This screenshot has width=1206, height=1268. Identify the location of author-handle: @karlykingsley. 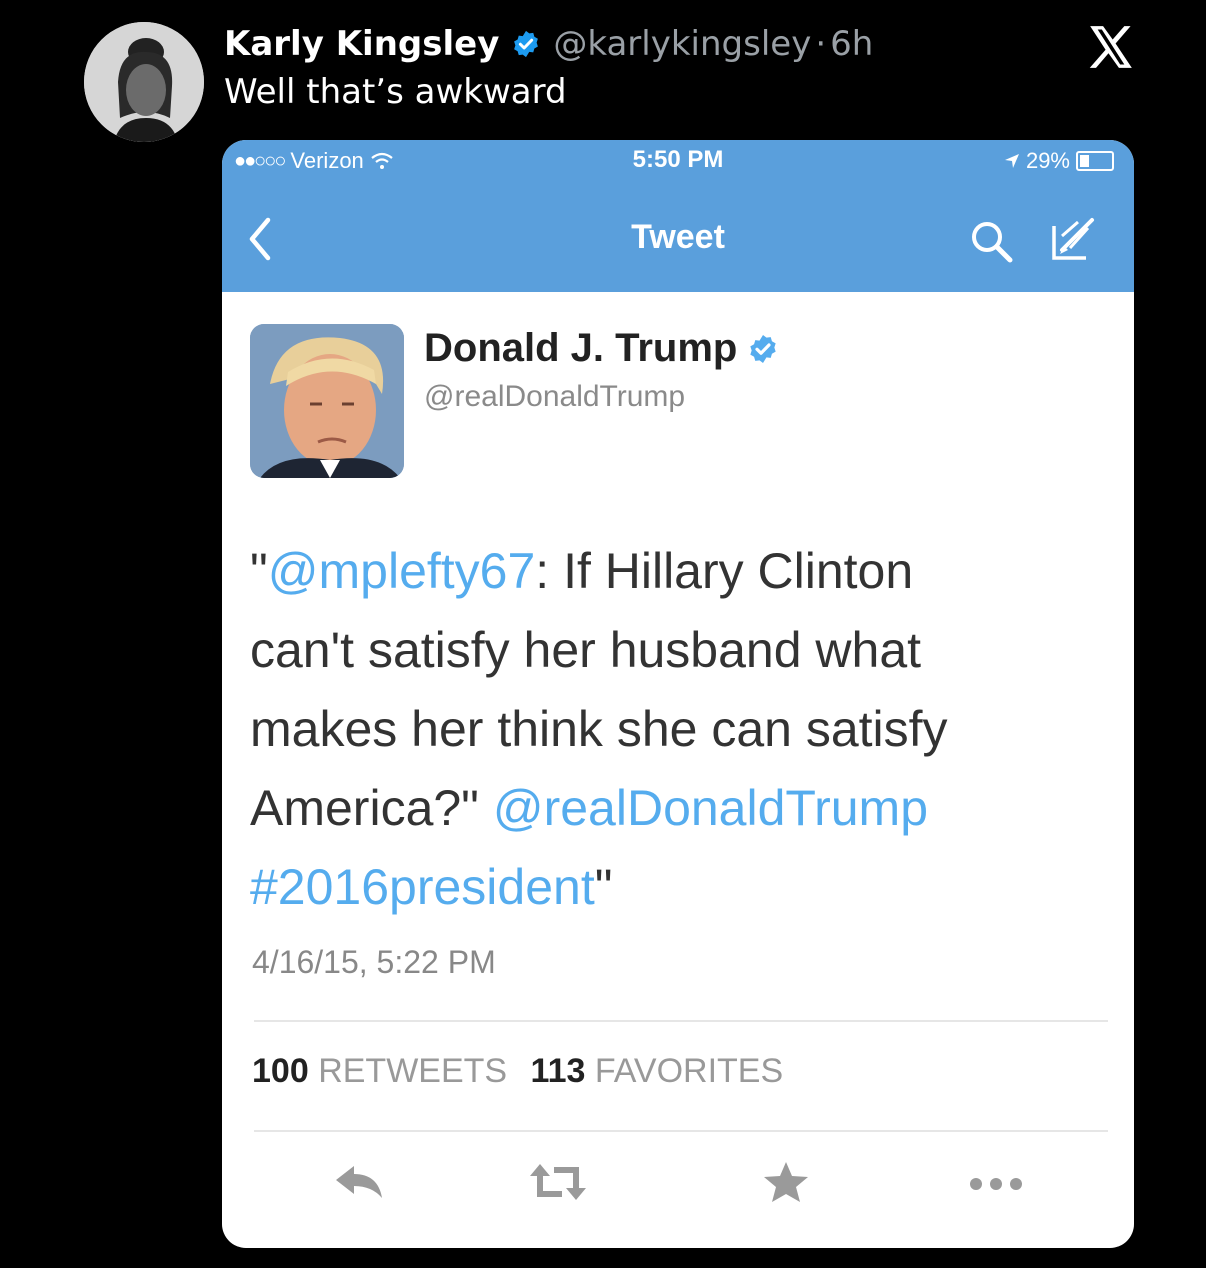
(682, 44).